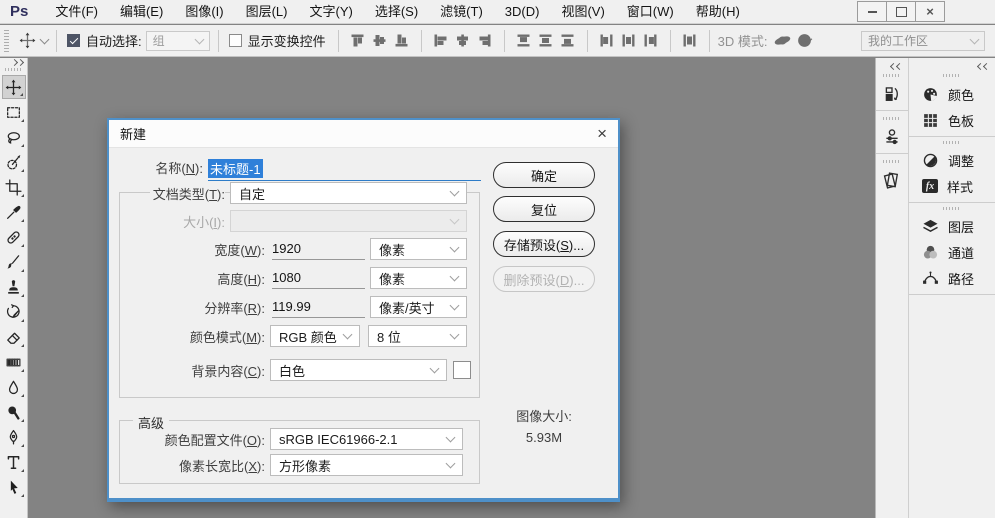  Describe the element at coordinates (417, 336) in the screenshot. I see `bit-depth-select: 8 位` at that location.